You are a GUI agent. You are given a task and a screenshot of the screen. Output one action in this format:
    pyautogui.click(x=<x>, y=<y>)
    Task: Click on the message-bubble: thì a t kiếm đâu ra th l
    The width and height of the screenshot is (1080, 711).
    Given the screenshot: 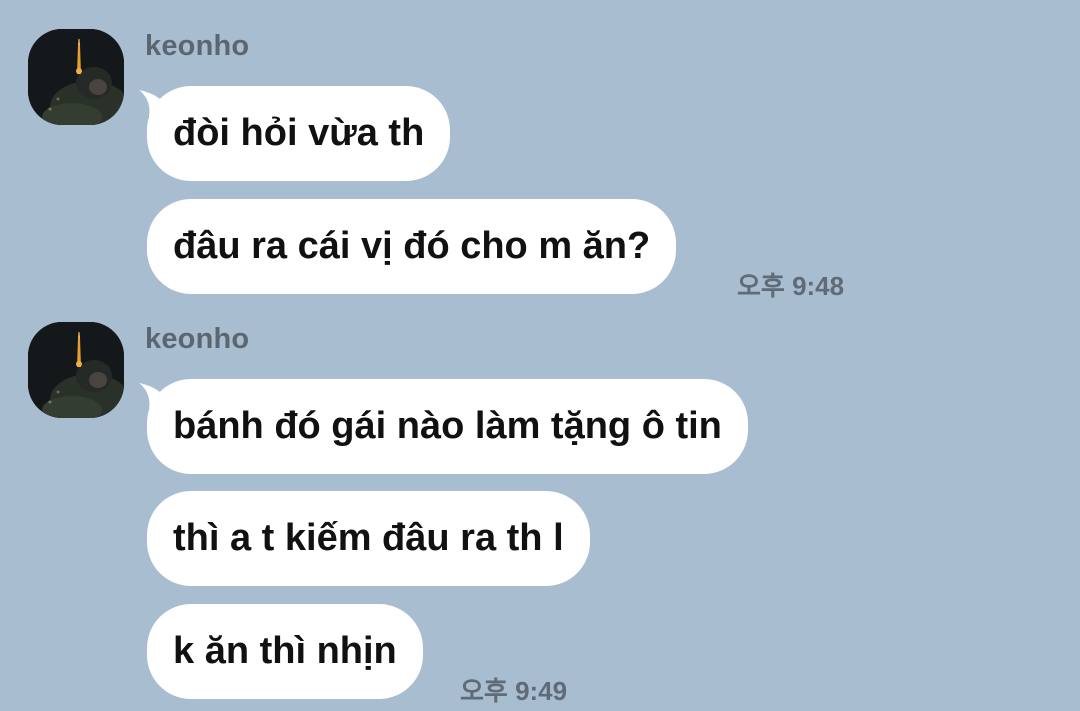 What is the action you would take?
    pyautogui.click(x=368, y=538)
    